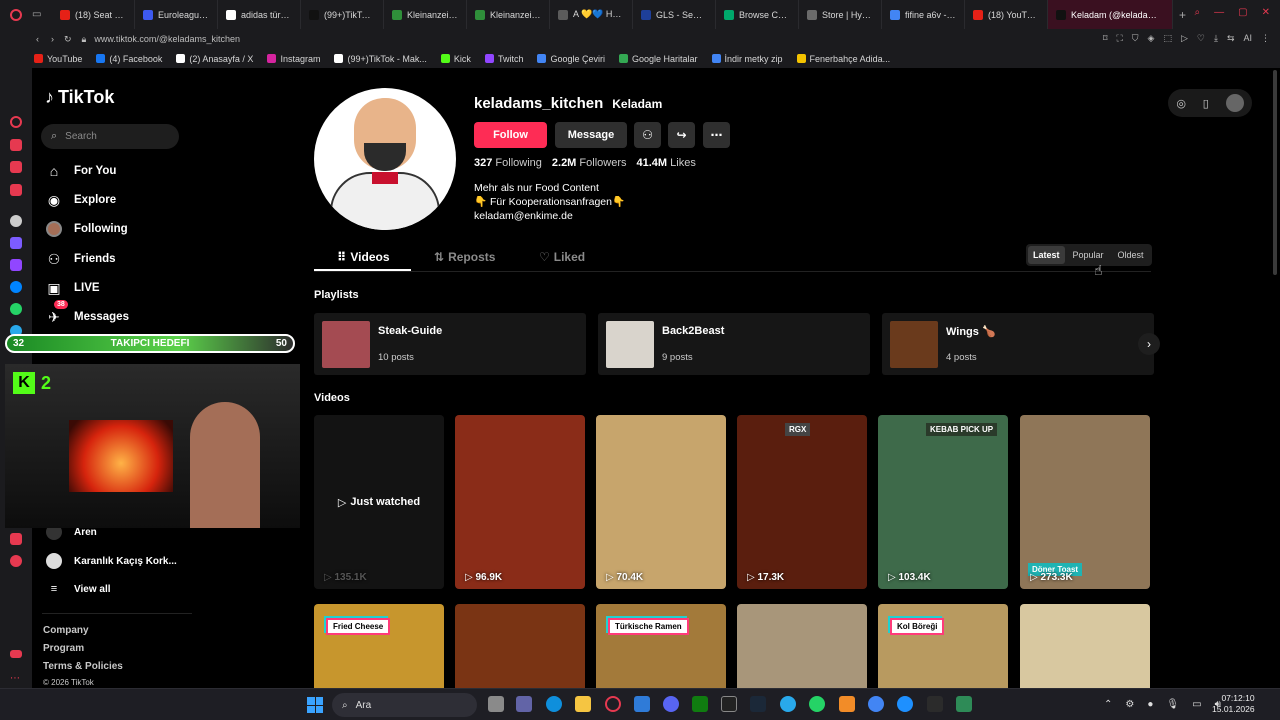  What do you see at coordinates (613, 704) in the screenshot?
I see `opera-gx-icon` at bounding box center [613, 704].